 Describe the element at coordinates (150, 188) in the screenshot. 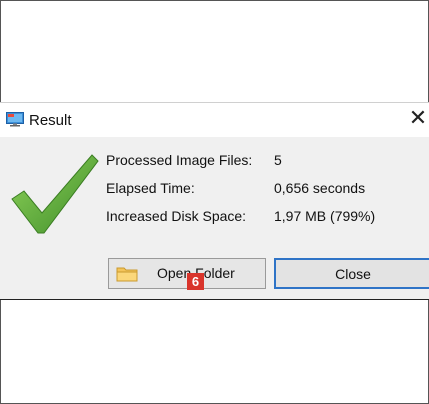

I see `elapsed-time-label: Elapsed Time:` at that location.